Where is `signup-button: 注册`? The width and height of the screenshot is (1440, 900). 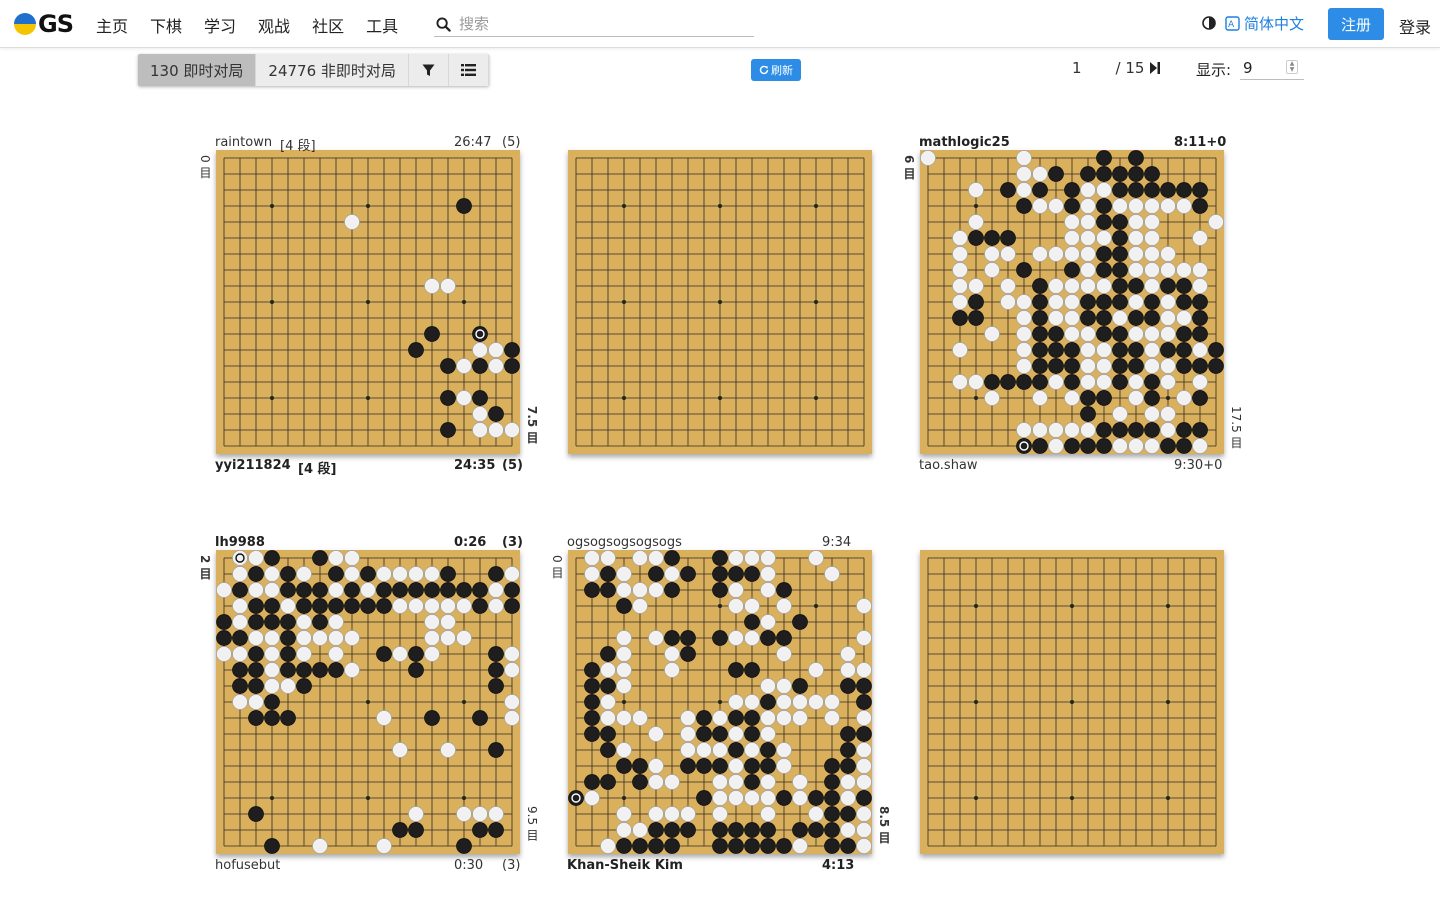
signup-button: 注册 is located at coordinates (1356, 24).